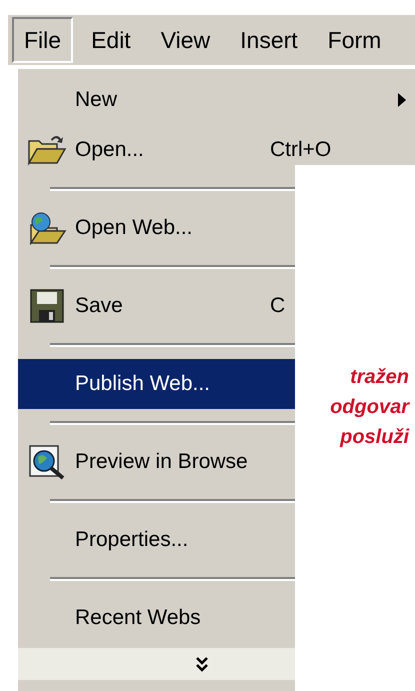 The width and height of the screenshot is (415, 691). I want to click on menu-bar-item: Form, so click(355, 40).